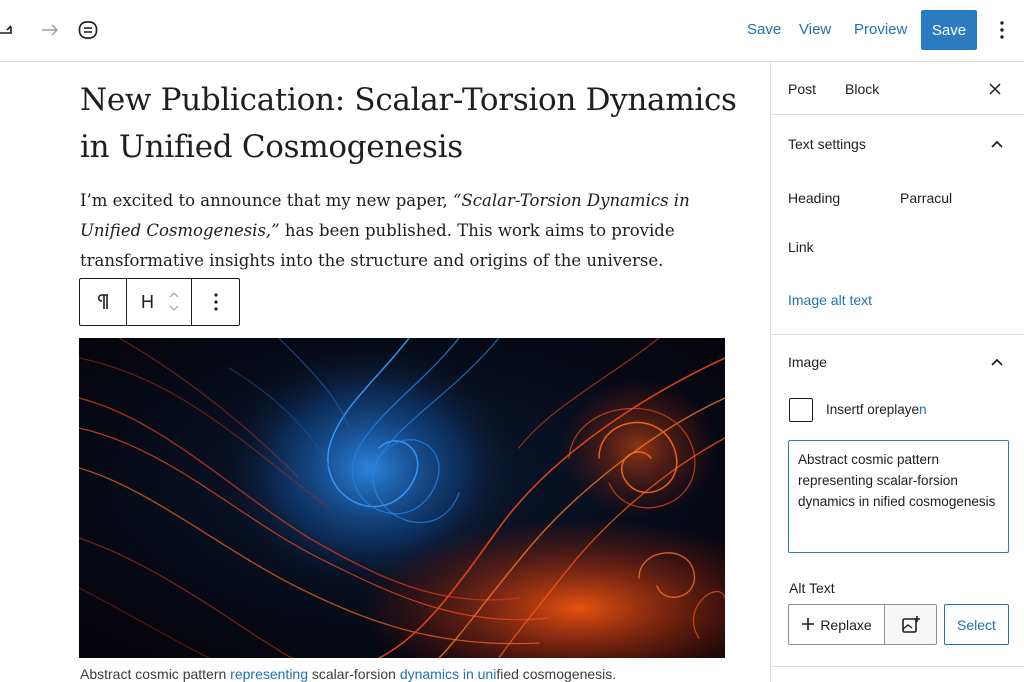 The height and width of the screenshot is (682, 1024). I want to click on checkbox-label-part-1: Insertf ore, so click(856, 409).